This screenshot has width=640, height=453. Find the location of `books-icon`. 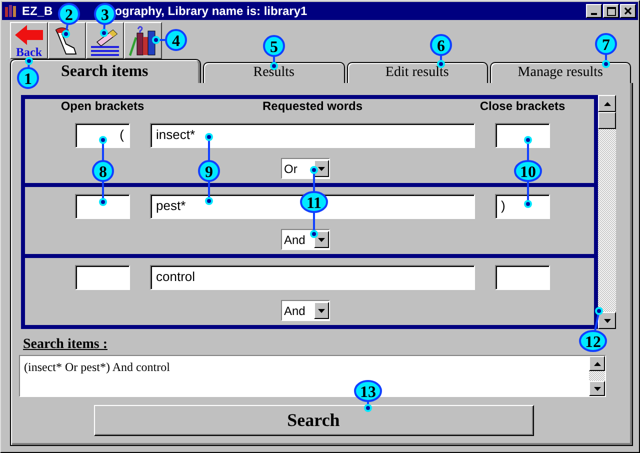

books-icon is located at coordinates (11, 11).